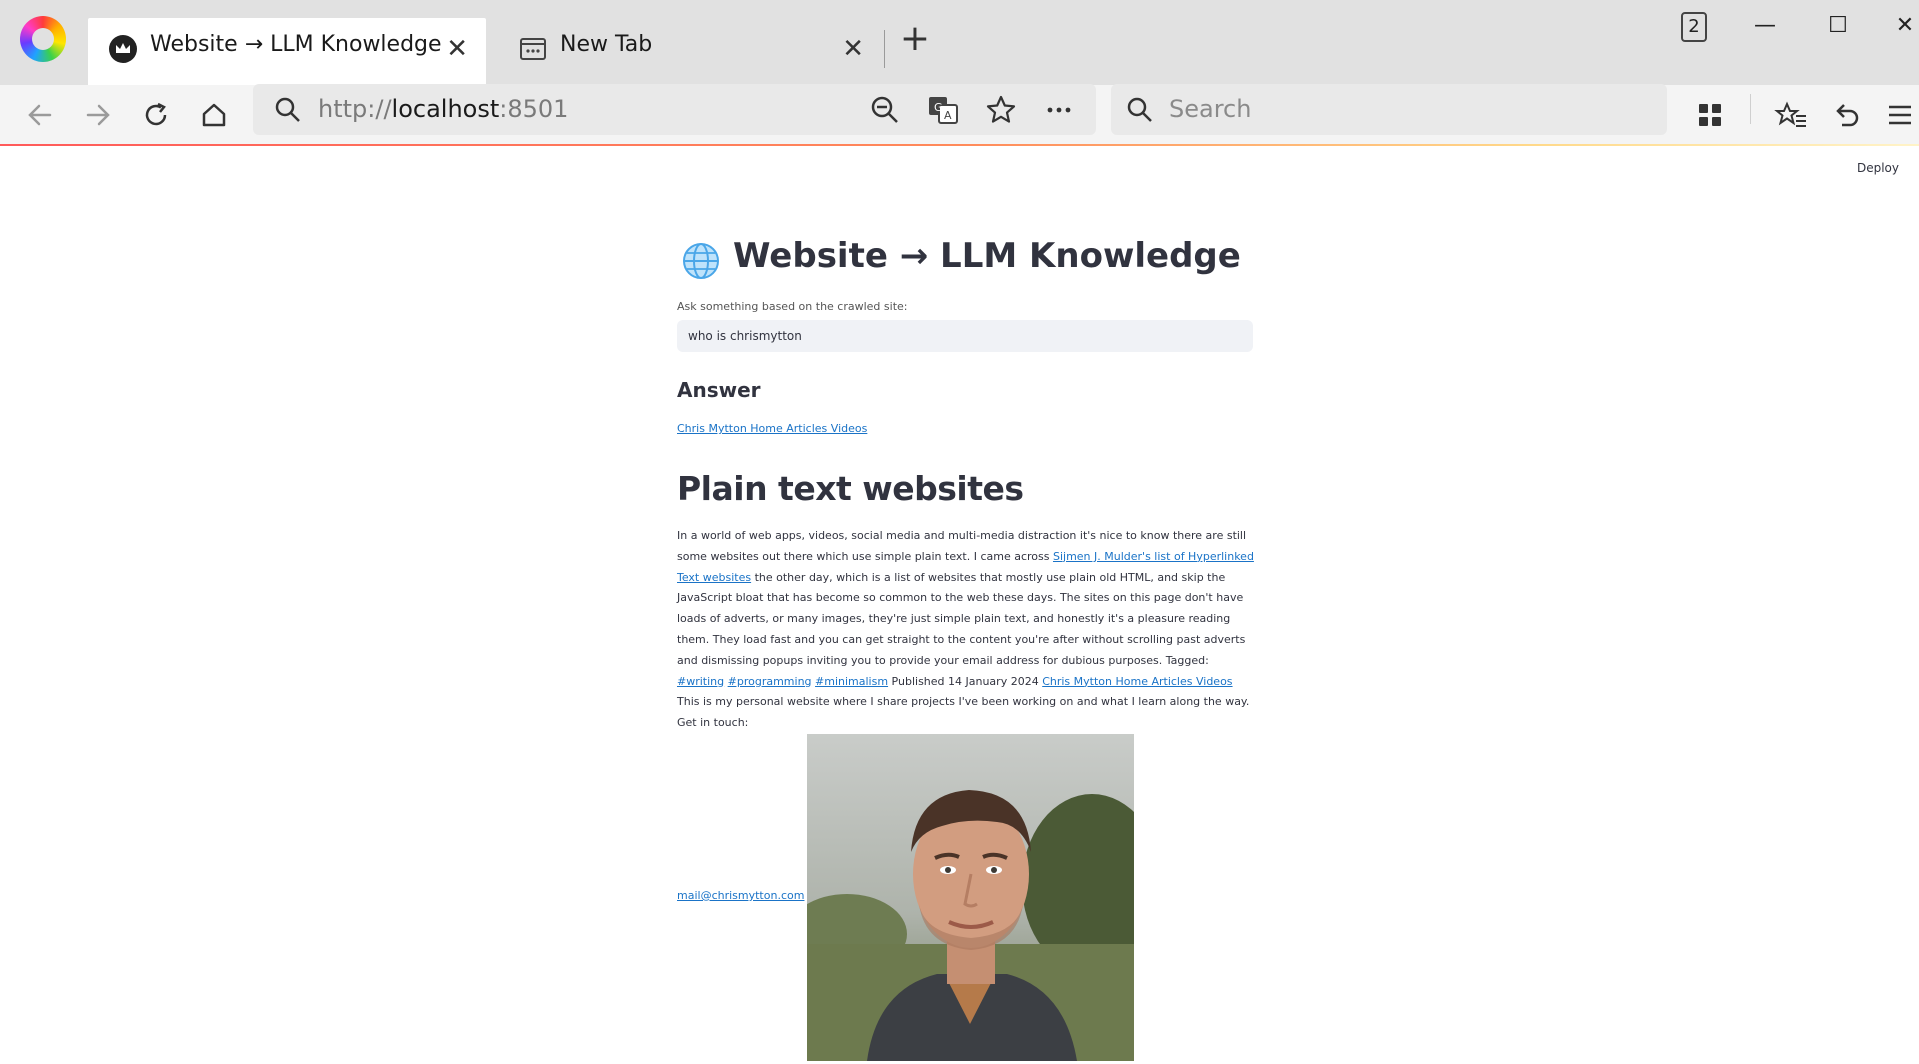 Image resolution: width=1919 pixels, height=1064 pixels. I want to click on minimize-icon: —, so click(1765, 26).